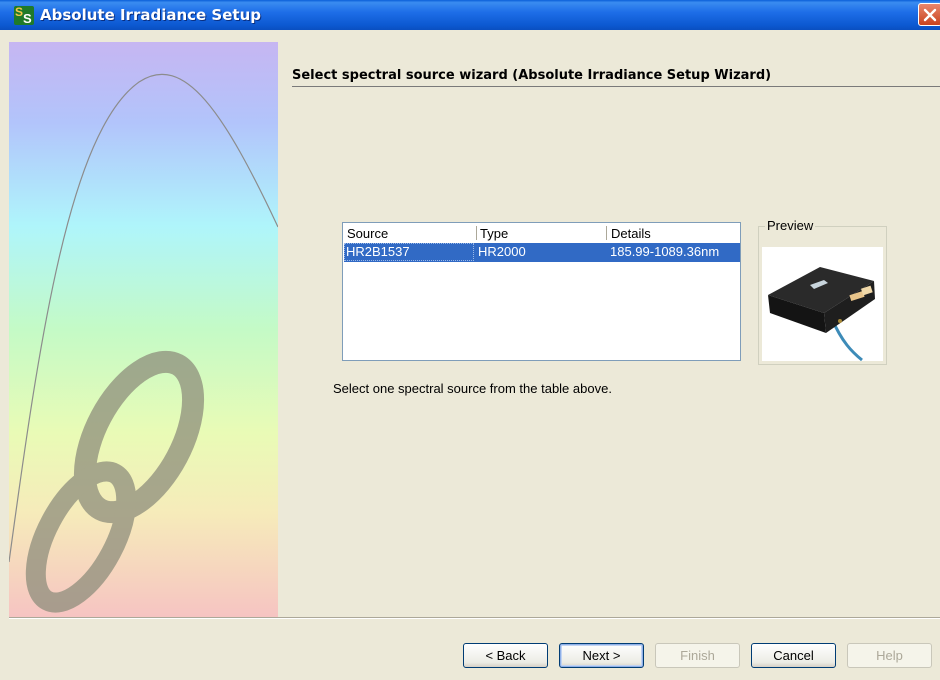 This screenshot has width=940, height=680. What do you see at coordinates (631, 233) in the screenshot?
I see `column-header-details: Details` at bounding box center [631, 233].